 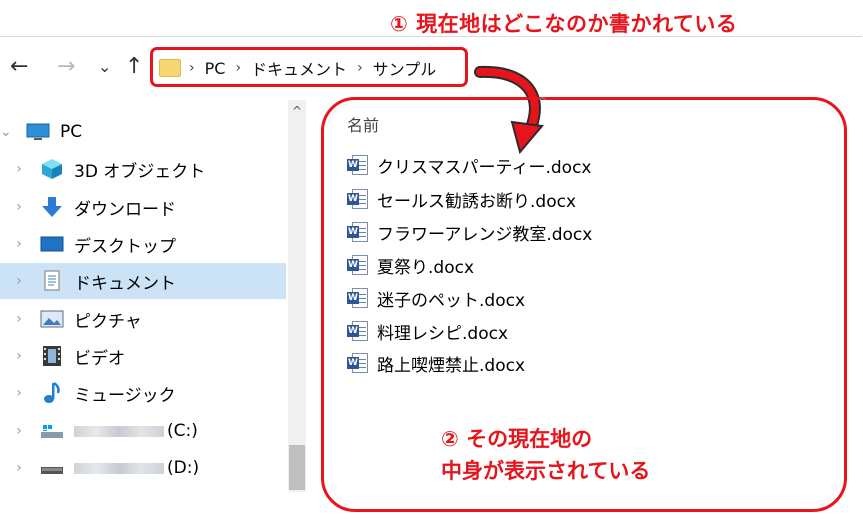 What do you see at coordinates (451, 300) in the screenshot?
I see `file-name: 迷子のペット.docx` at bounding box center [451, 300].